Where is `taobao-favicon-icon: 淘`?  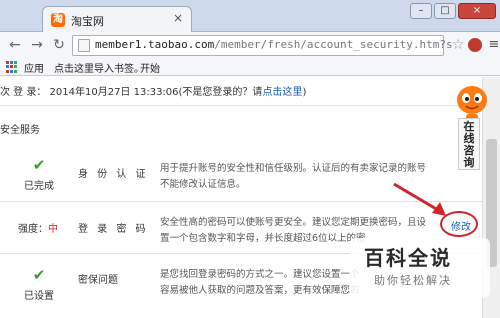 taobao-favicon-icon: 淘 is located at coordinates (58, 20).